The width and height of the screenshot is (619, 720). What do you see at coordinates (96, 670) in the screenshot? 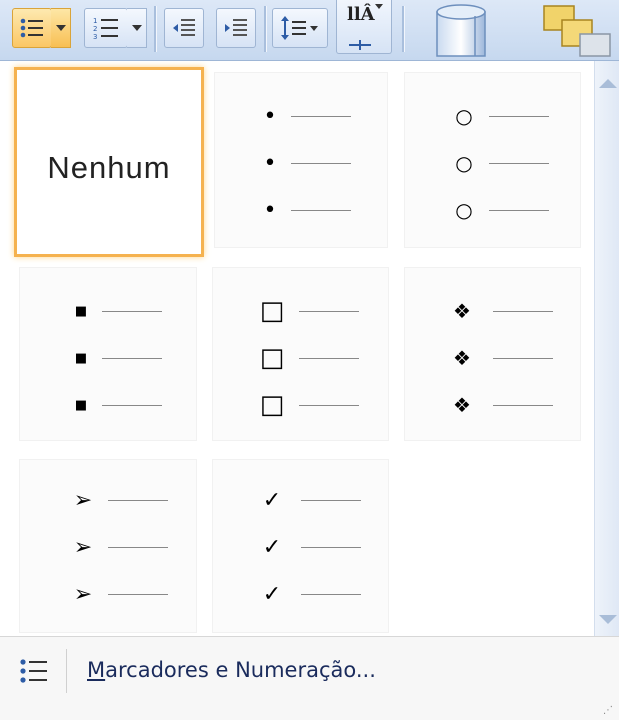
I see `mnemonic-letter: M` at bounding box center [96, 670].